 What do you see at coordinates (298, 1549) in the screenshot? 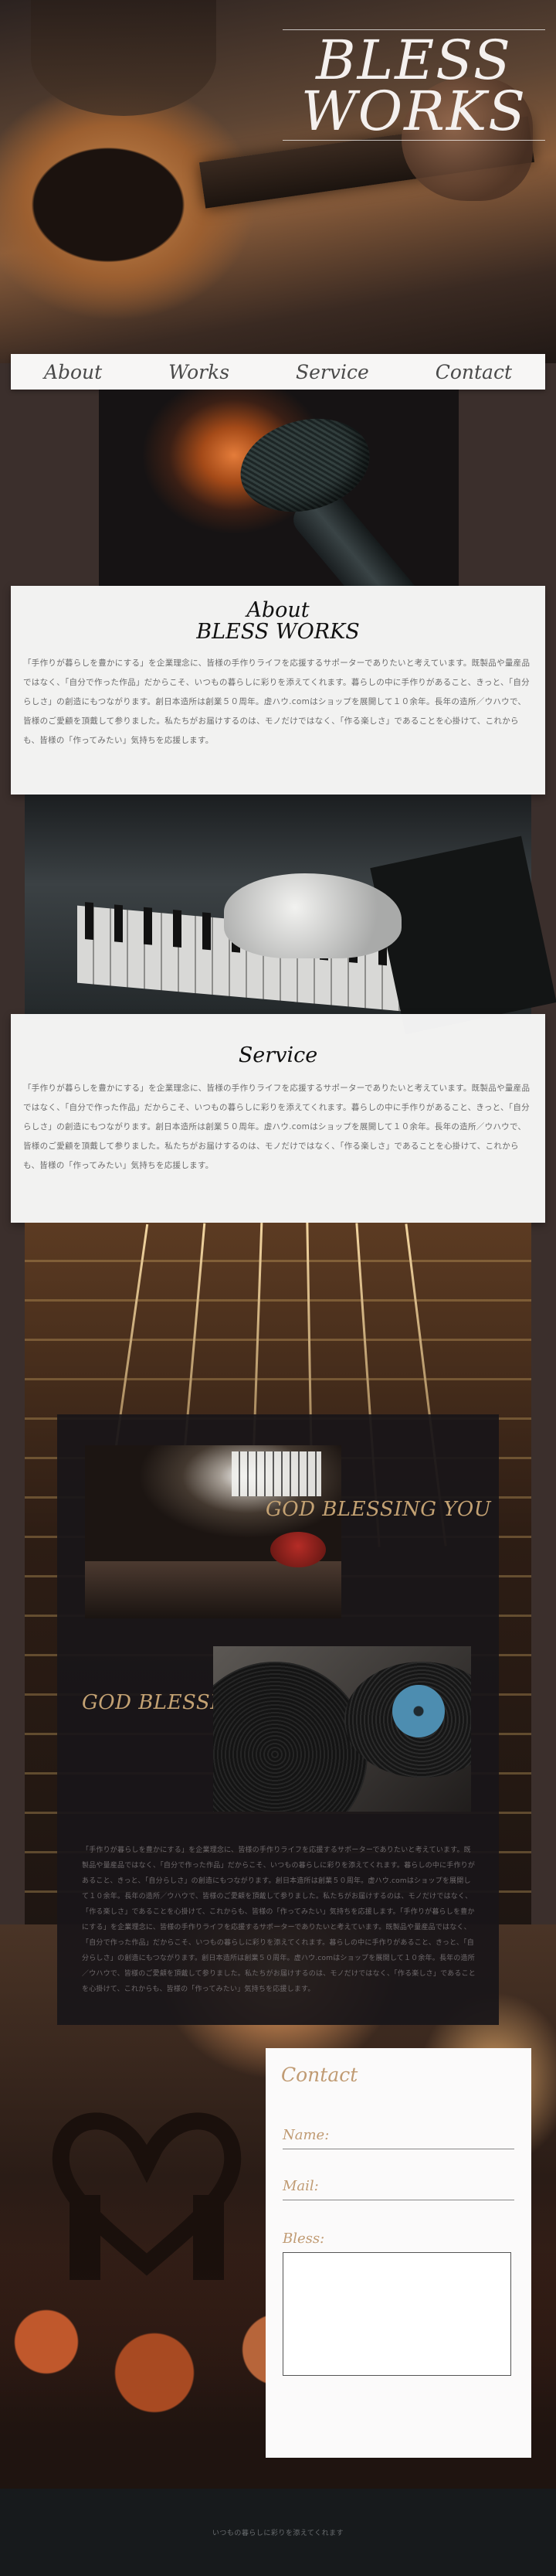
I see `stage-drum` at bounding box center [298, 1549].